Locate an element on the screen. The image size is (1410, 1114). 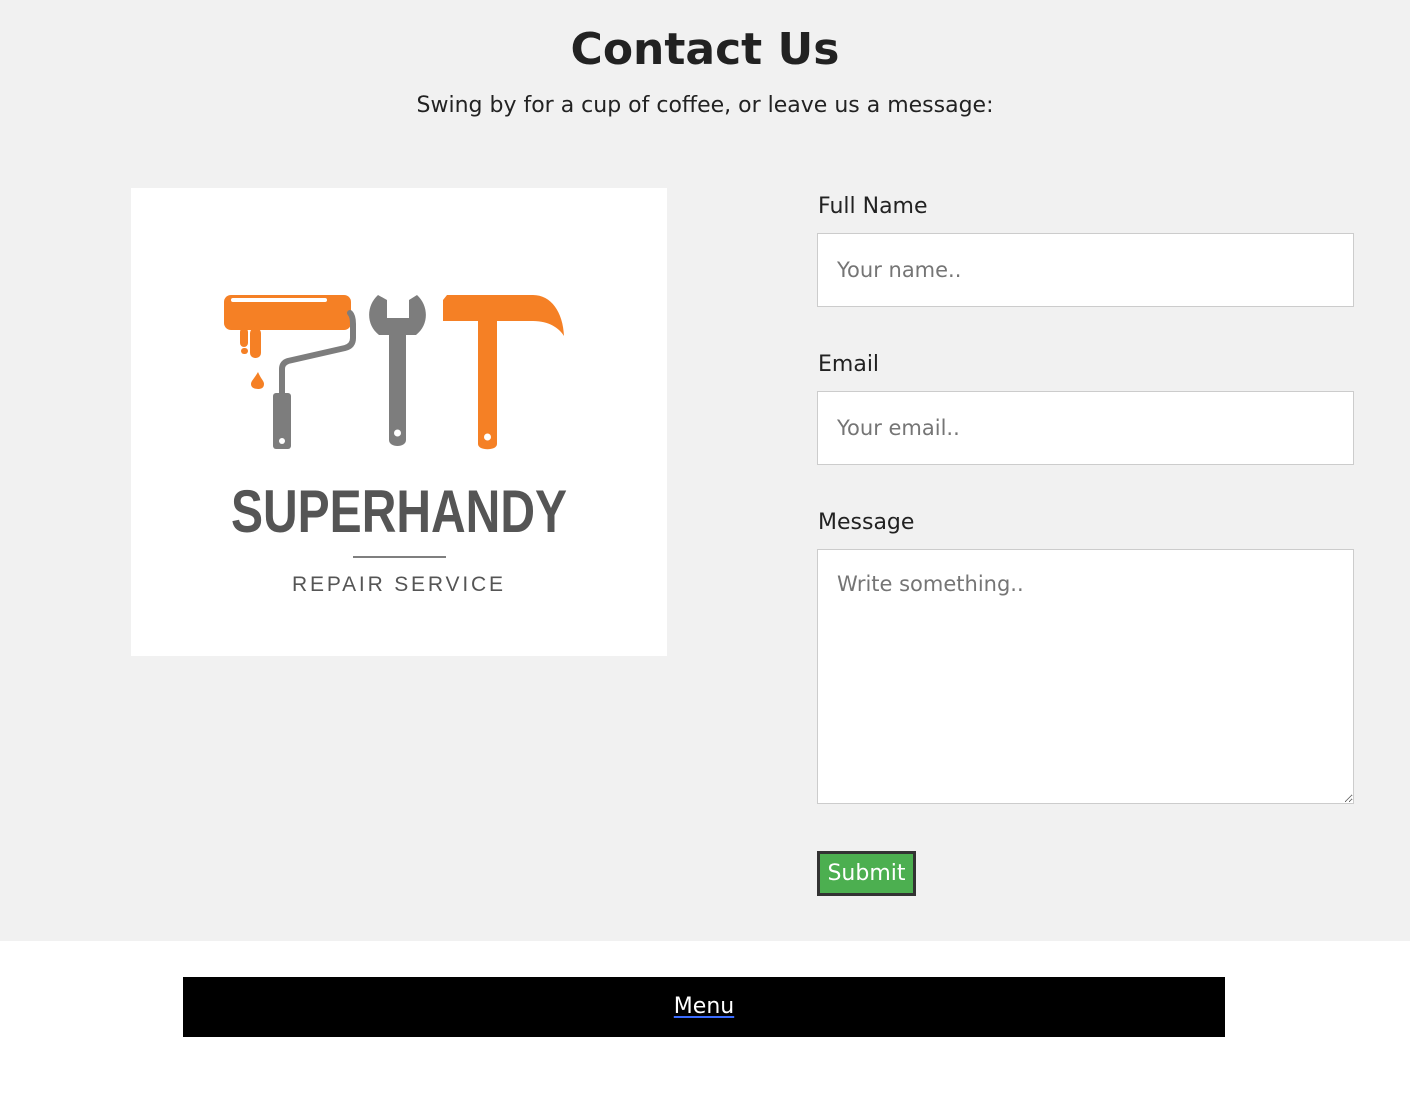
menu-bar: Menu is located at coordinates (704, 1007).